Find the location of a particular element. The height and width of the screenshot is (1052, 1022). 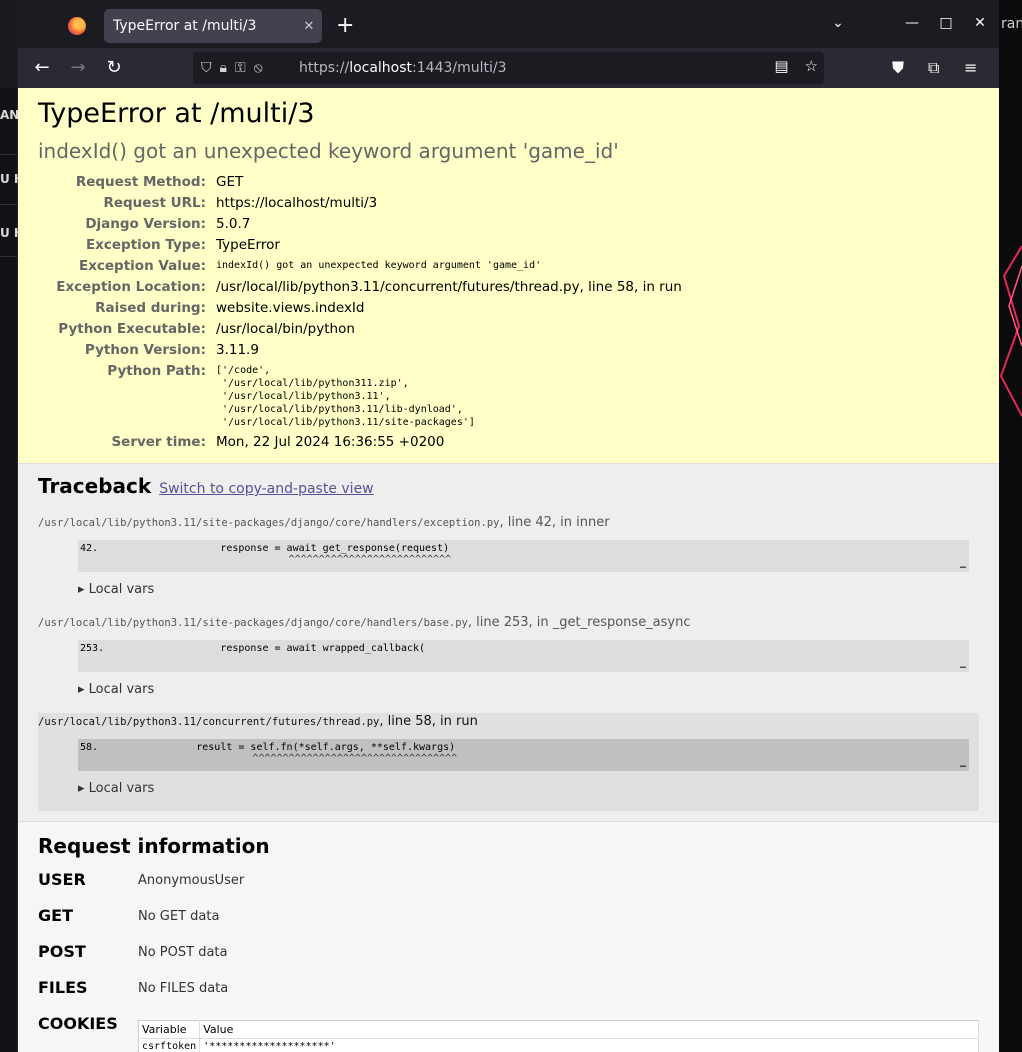

new-tab-button: + is located at coordinates (345, 26).